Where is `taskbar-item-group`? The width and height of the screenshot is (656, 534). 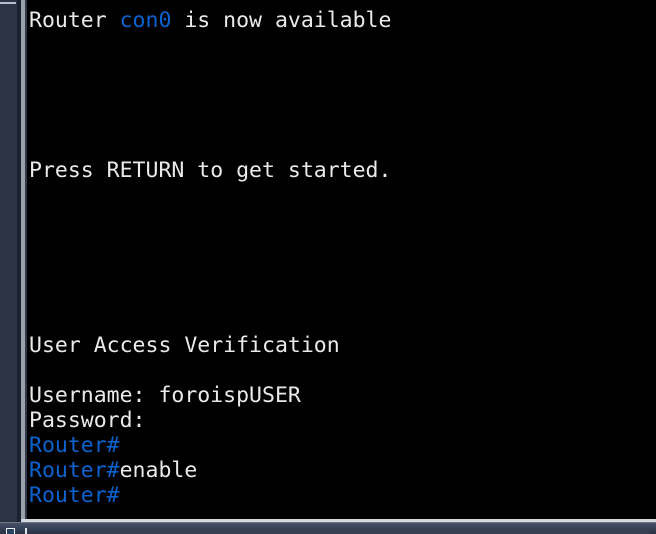 taskbar-item-group is located at coordinates (16, 531).